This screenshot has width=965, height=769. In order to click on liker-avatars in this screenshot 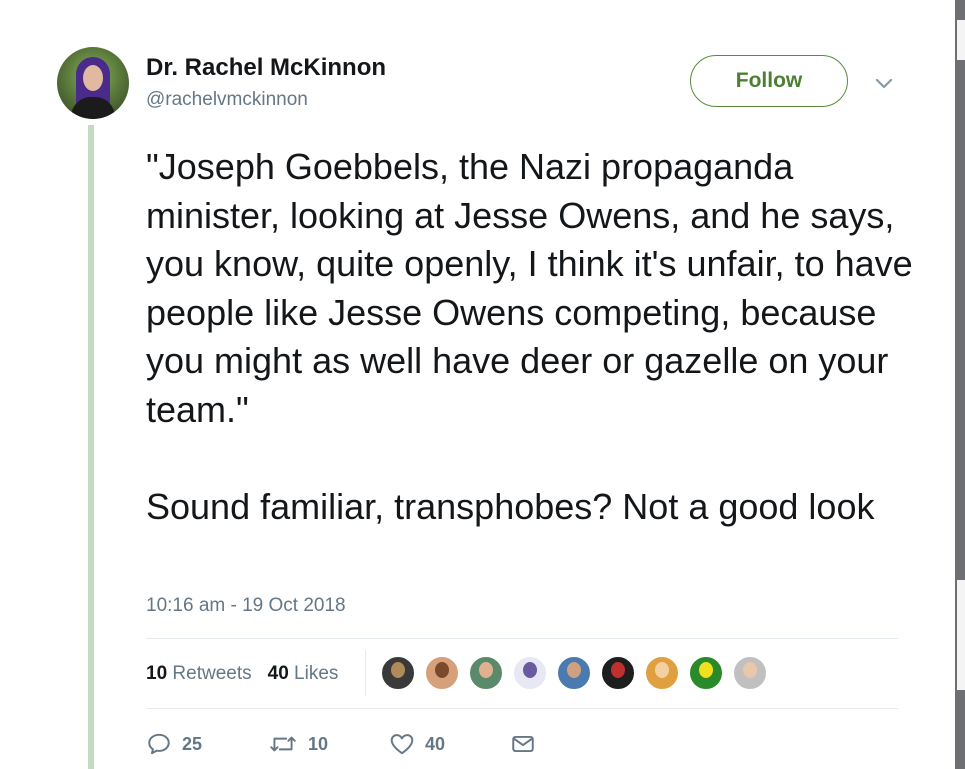, I will do `click(578, 673)`.